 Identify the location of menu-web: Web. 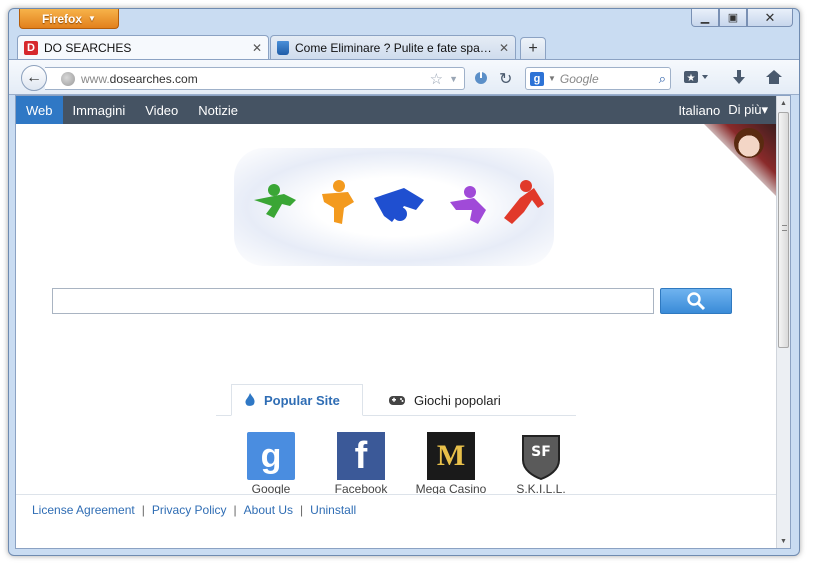
(39, 110).